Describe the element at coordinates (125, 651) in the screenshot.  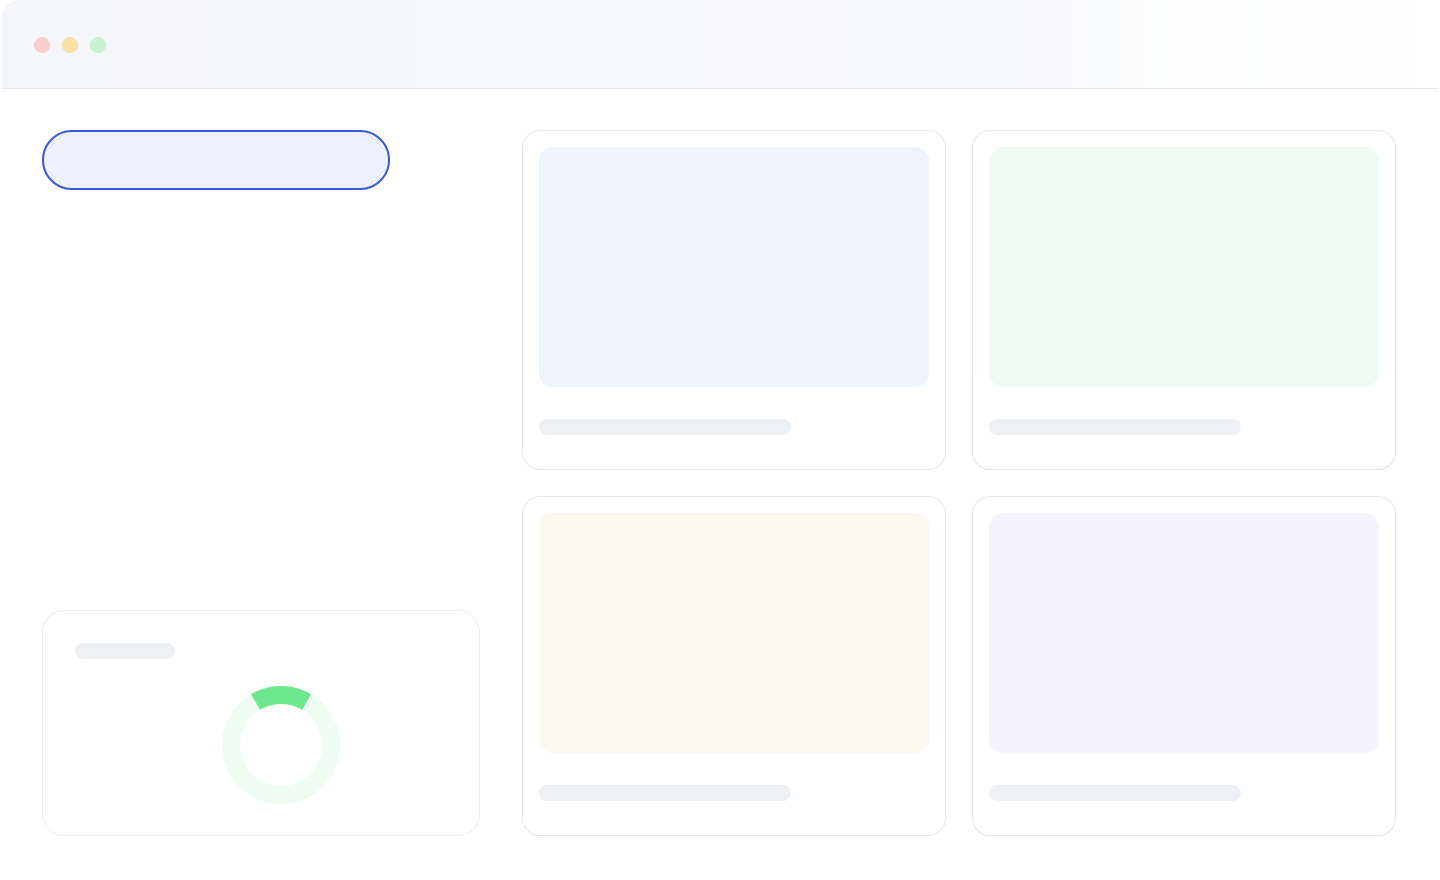
I see `stat-label-placeholder` at that location.